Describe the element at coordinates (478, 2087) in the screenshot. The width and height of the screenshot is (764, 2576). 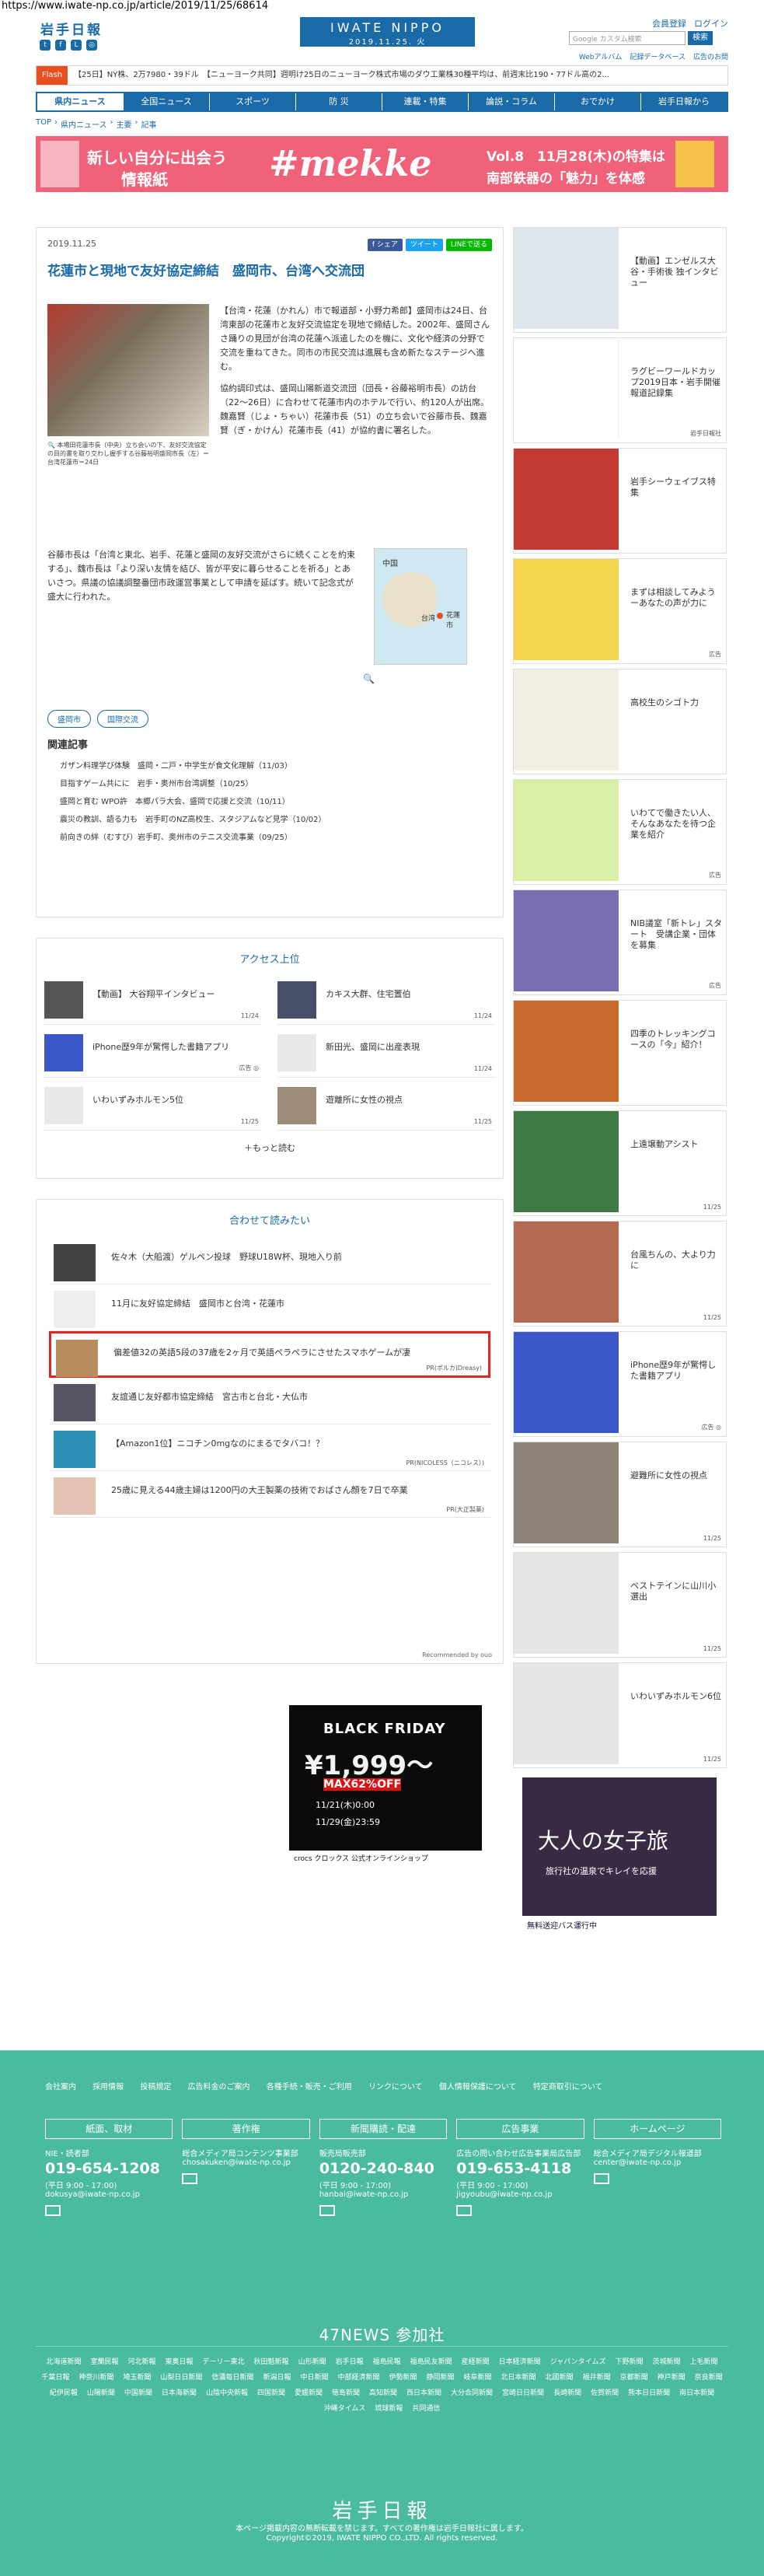
I see `footer-link: 個人情報保護について` at that location.